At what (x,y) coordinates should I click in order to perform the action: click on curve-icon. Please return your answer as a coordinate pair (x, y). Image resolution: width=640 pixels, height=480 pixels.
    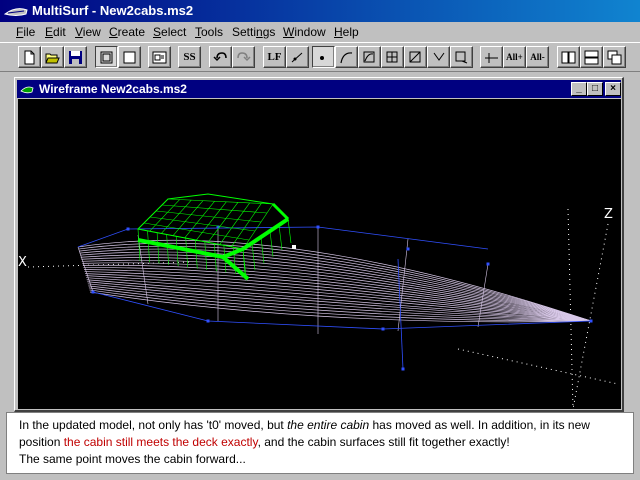
    Looking at the image, I should click on (346, 57).